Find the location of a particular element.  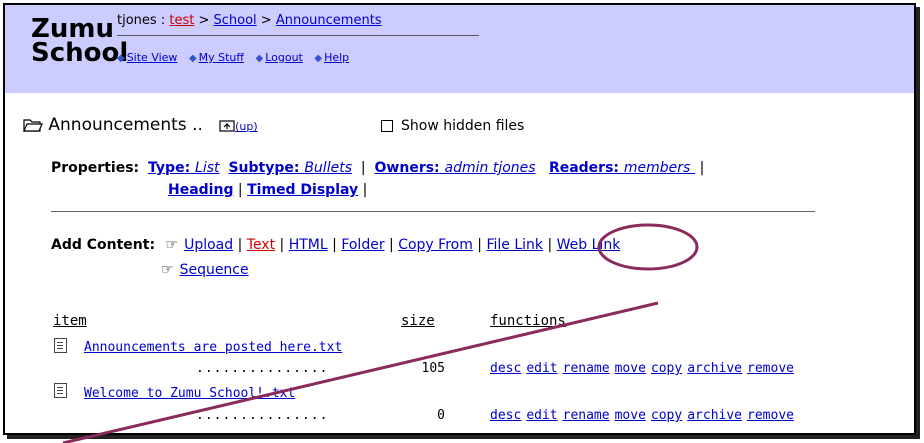

annotation-ellipse is located at coordinates (648, 247).